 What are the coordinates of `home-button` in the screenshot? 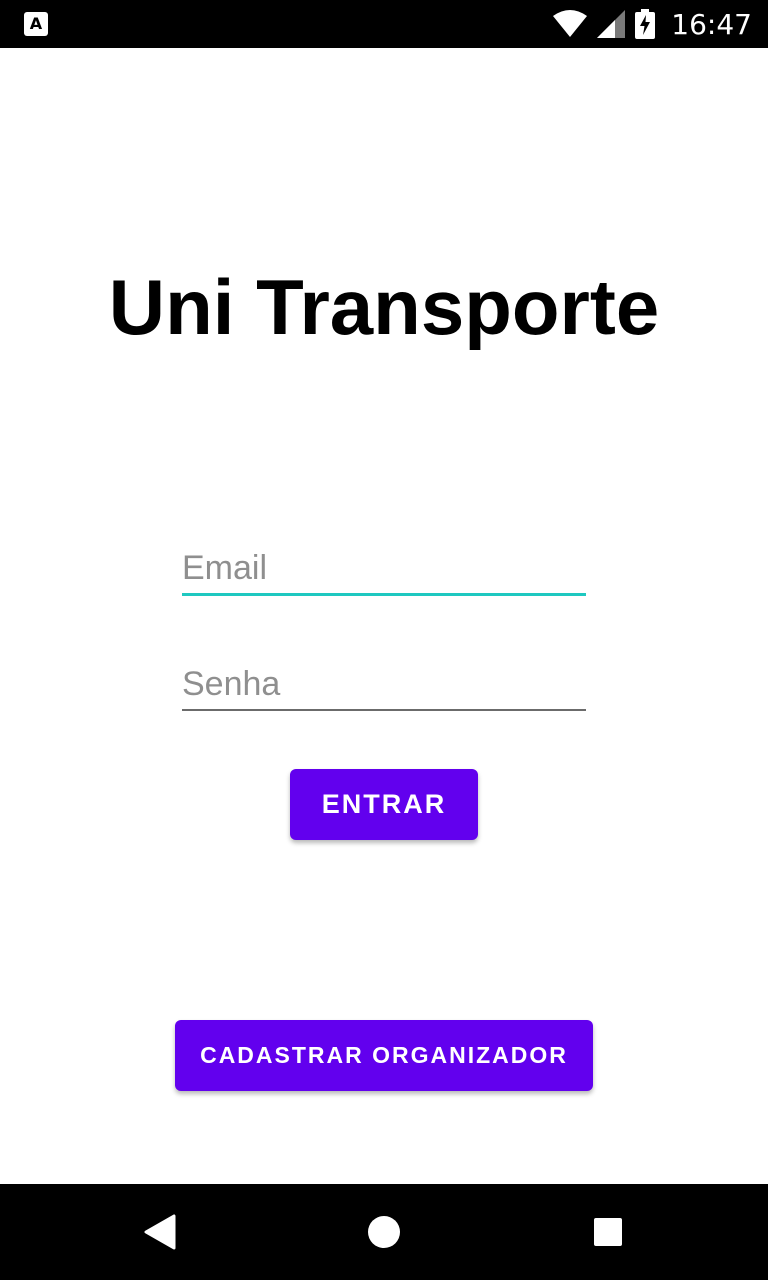 It's located at (384, 1232).